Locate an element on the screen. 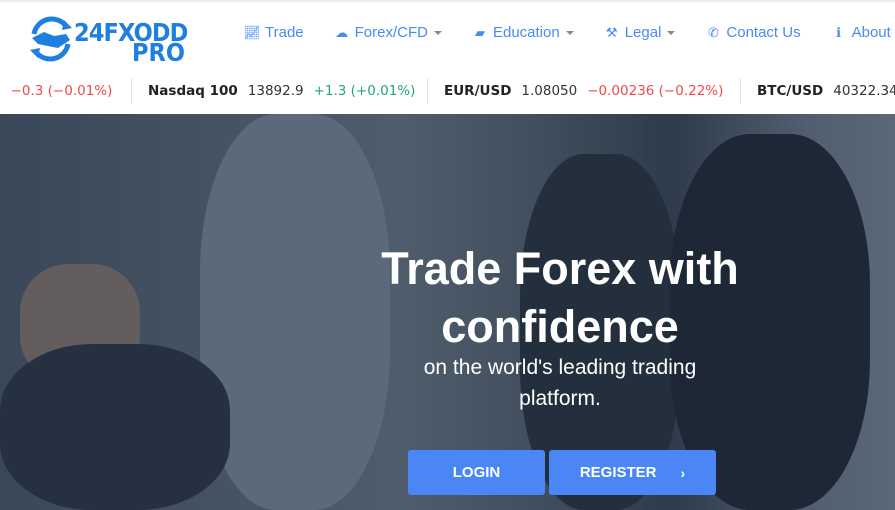 The image size is (895, 510). nav-education: ▰ Education is located at coordinates (523, 32).